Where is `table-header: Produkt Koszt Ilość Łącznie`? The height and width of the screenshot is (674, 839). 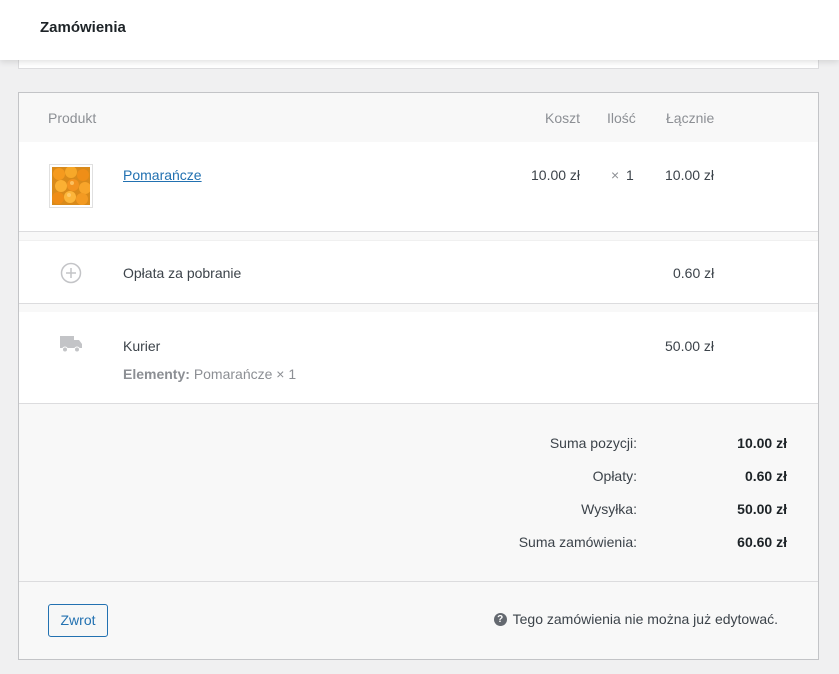 table-header: Produkt Koszt Ilość Łącznie is located at coordinates (418, 117).